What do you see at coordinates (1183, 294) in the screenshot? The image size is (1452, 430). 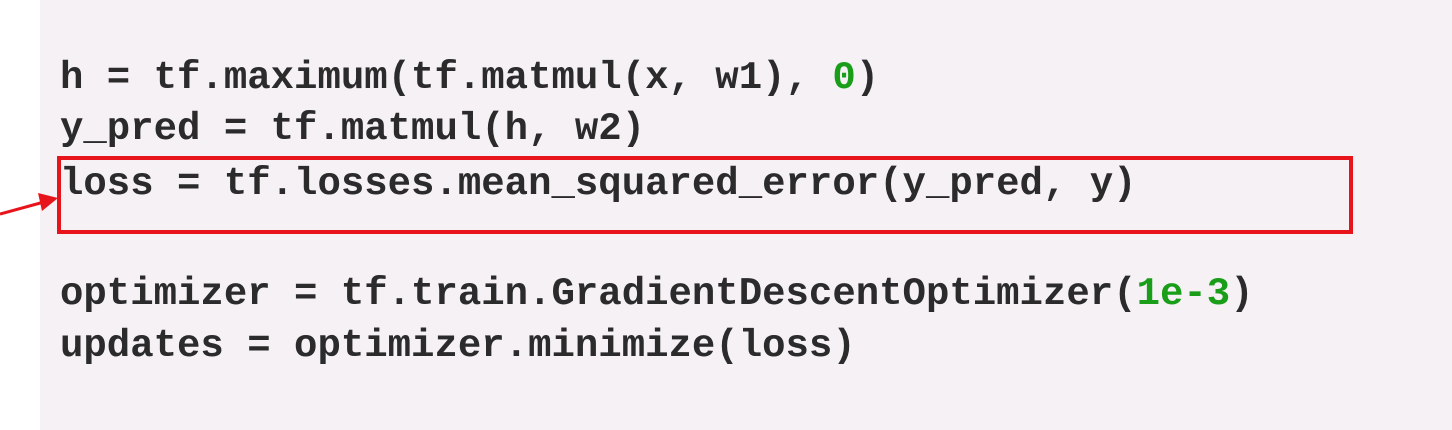 I see `numeric-literal: 1e-3` at bounding box center [1183, 294].